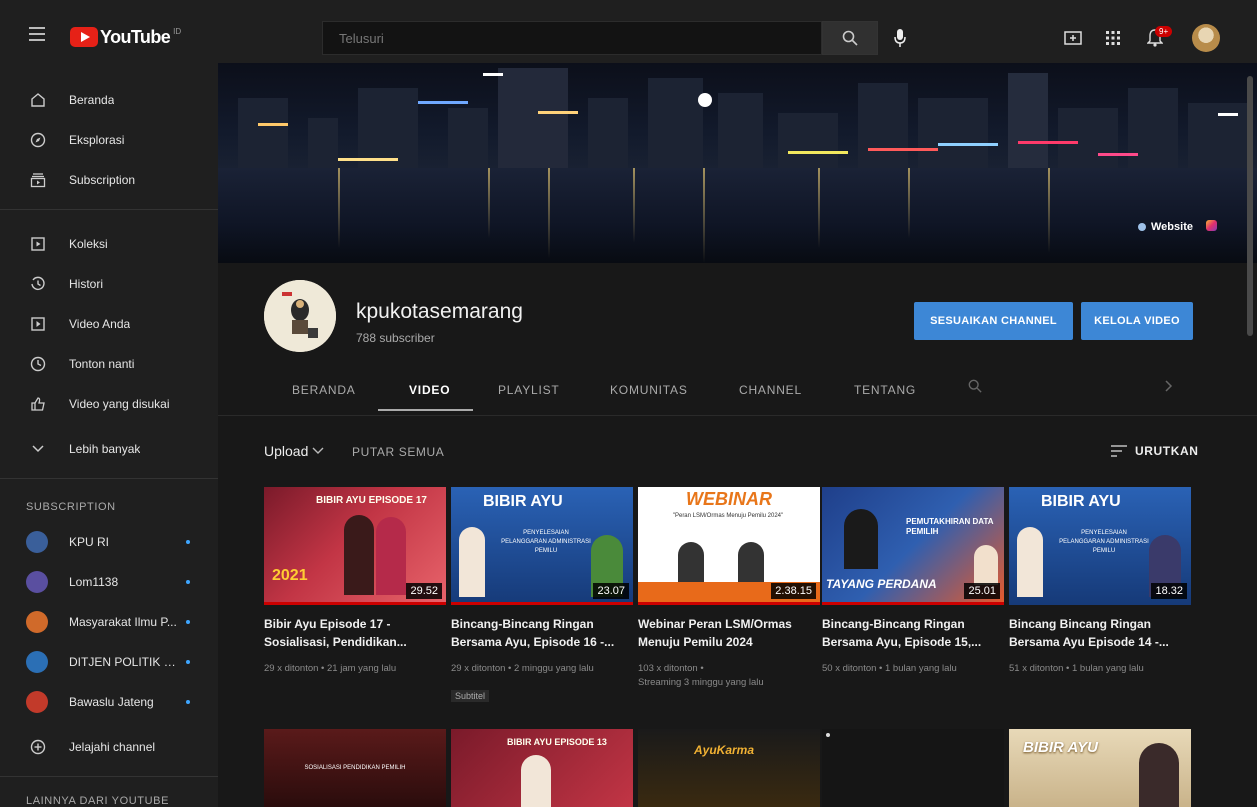  Describe the element at coordinates (429, 390) in the screenshot. I see `tab-video: VIDEO` at that location.